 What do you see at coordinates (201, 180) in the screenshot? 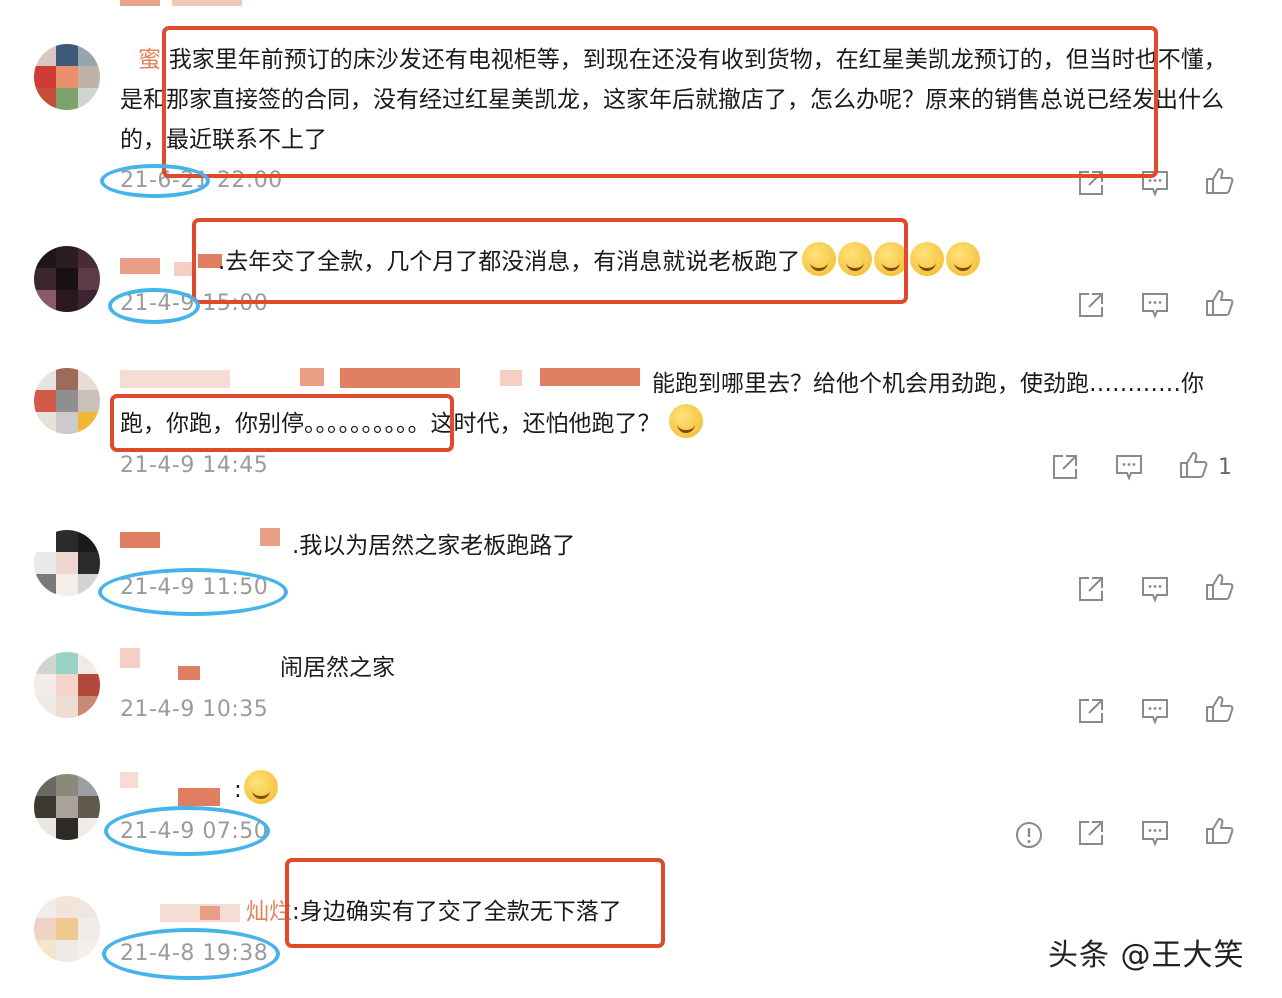
I see `timestamp: 21-6-21 22:00` at bounding box center [201, 180].